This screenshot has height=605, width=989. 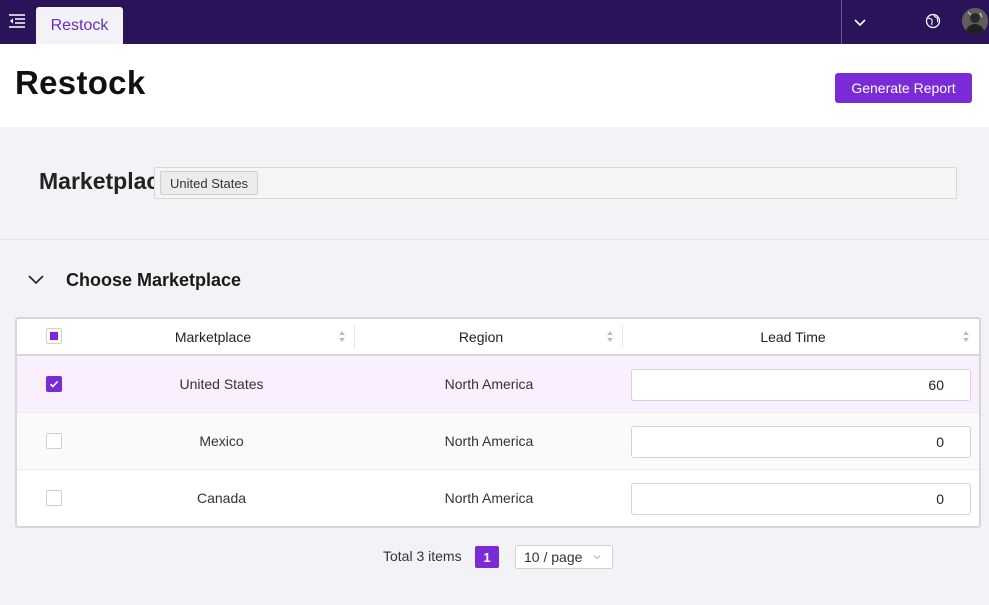 What do you see at coordinates (903, 88) in the screenshot?
I see `generate-report-button: Generate Report` at bounding box center [903, 88].